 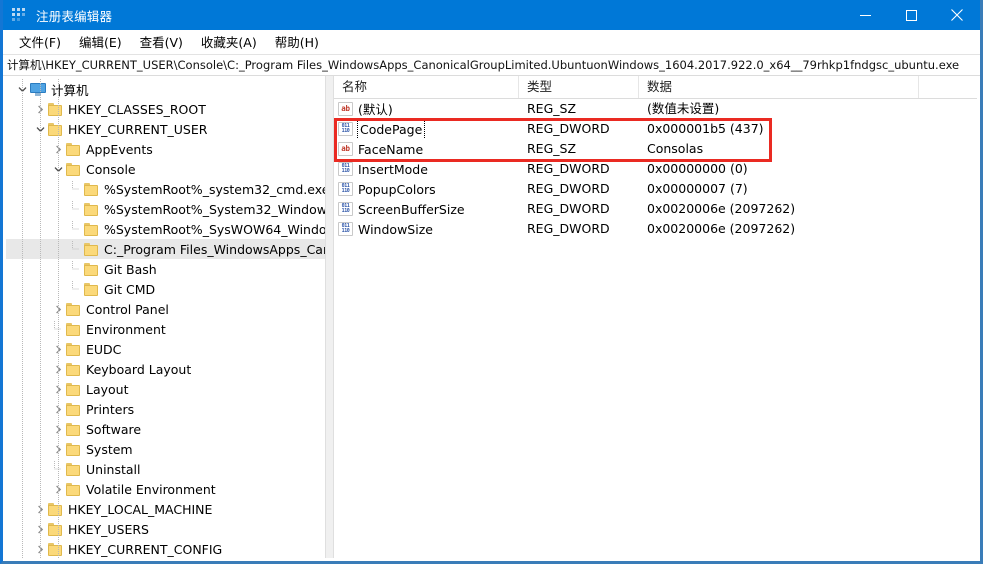 I want to click on value-name-cell: 011 110 CodePage, so click(x=426, y=129).